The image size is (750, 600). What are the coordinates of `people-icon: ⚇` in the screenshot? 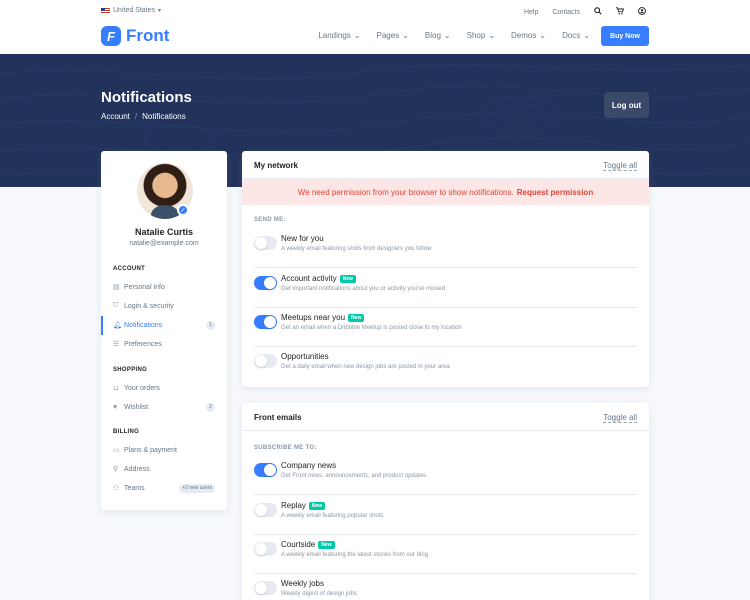 It's located at (116, 488).